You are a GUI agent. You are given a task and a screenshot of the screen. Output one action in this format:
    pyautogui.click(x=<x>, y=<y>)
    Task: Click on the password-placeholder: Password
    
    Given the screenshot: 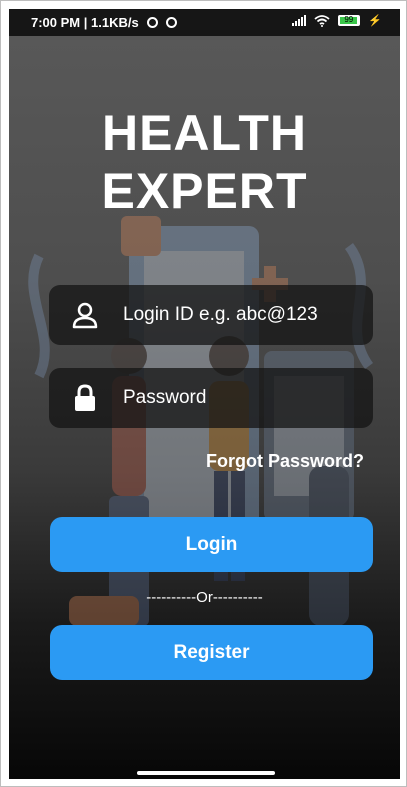 What is the action you would take?
    pyautogui.click(x=165, y=397)
    